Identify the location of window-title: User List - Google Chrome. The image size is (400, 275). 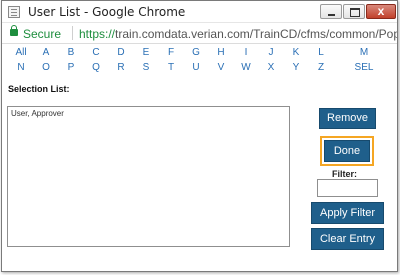
(107, 12).